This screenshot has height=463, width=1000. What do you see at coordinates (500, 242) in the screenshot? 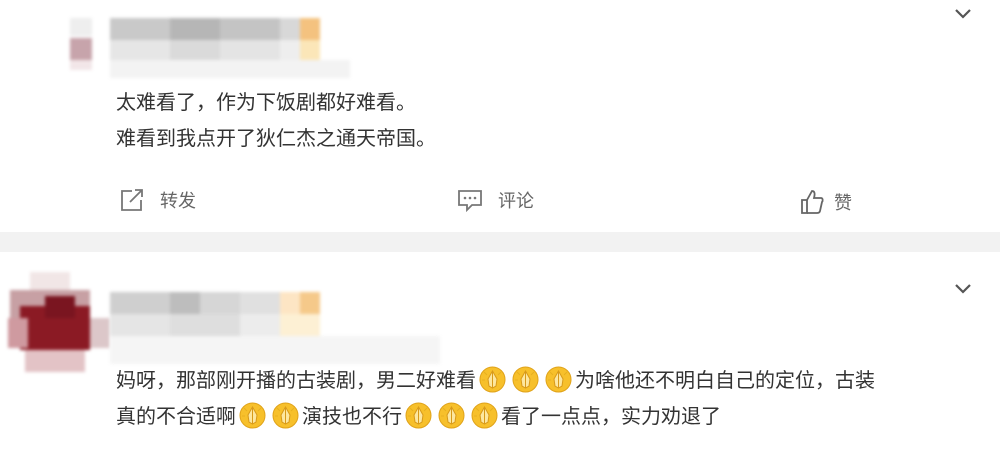
I see `separator` at bounding box center [500, 242].